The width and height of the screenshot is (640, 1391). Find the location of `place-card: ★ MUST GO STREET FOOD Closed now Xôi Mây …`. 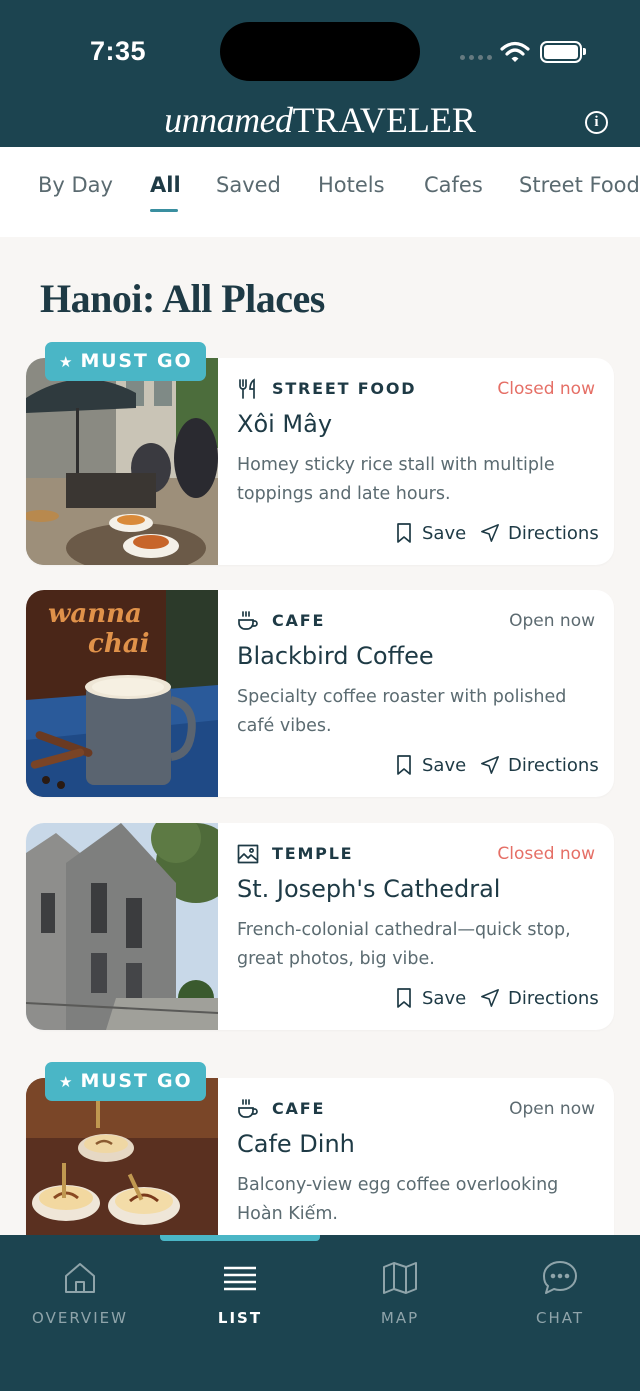

place-card: ★ MUST GO STREET FOOD Closed now Xôi Mây … is located at coordinates (320, 453).